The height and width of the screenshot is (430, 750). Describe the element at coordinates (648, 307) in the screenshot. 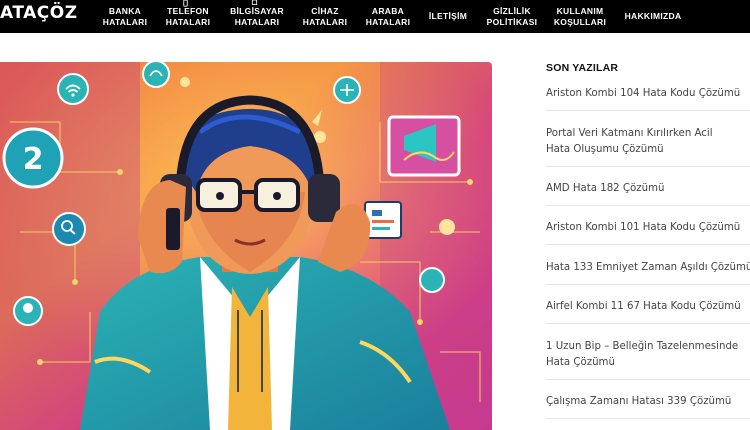

I see `recent-post-link: Airfel Kombi 11 67 Hata Kodu Çözümü` at that location.